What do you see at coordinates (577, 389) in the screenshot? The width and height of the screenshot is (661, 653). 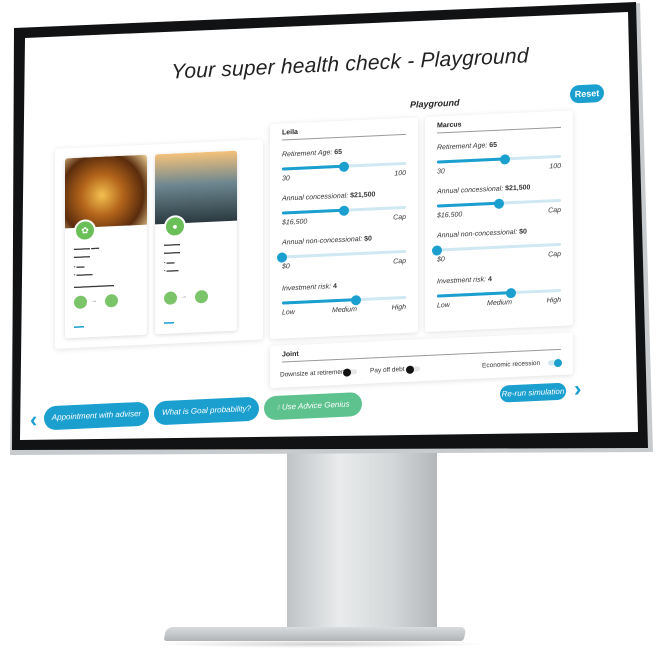 I see `chevron-right-icon: ›` at bounding box center [577, 389].